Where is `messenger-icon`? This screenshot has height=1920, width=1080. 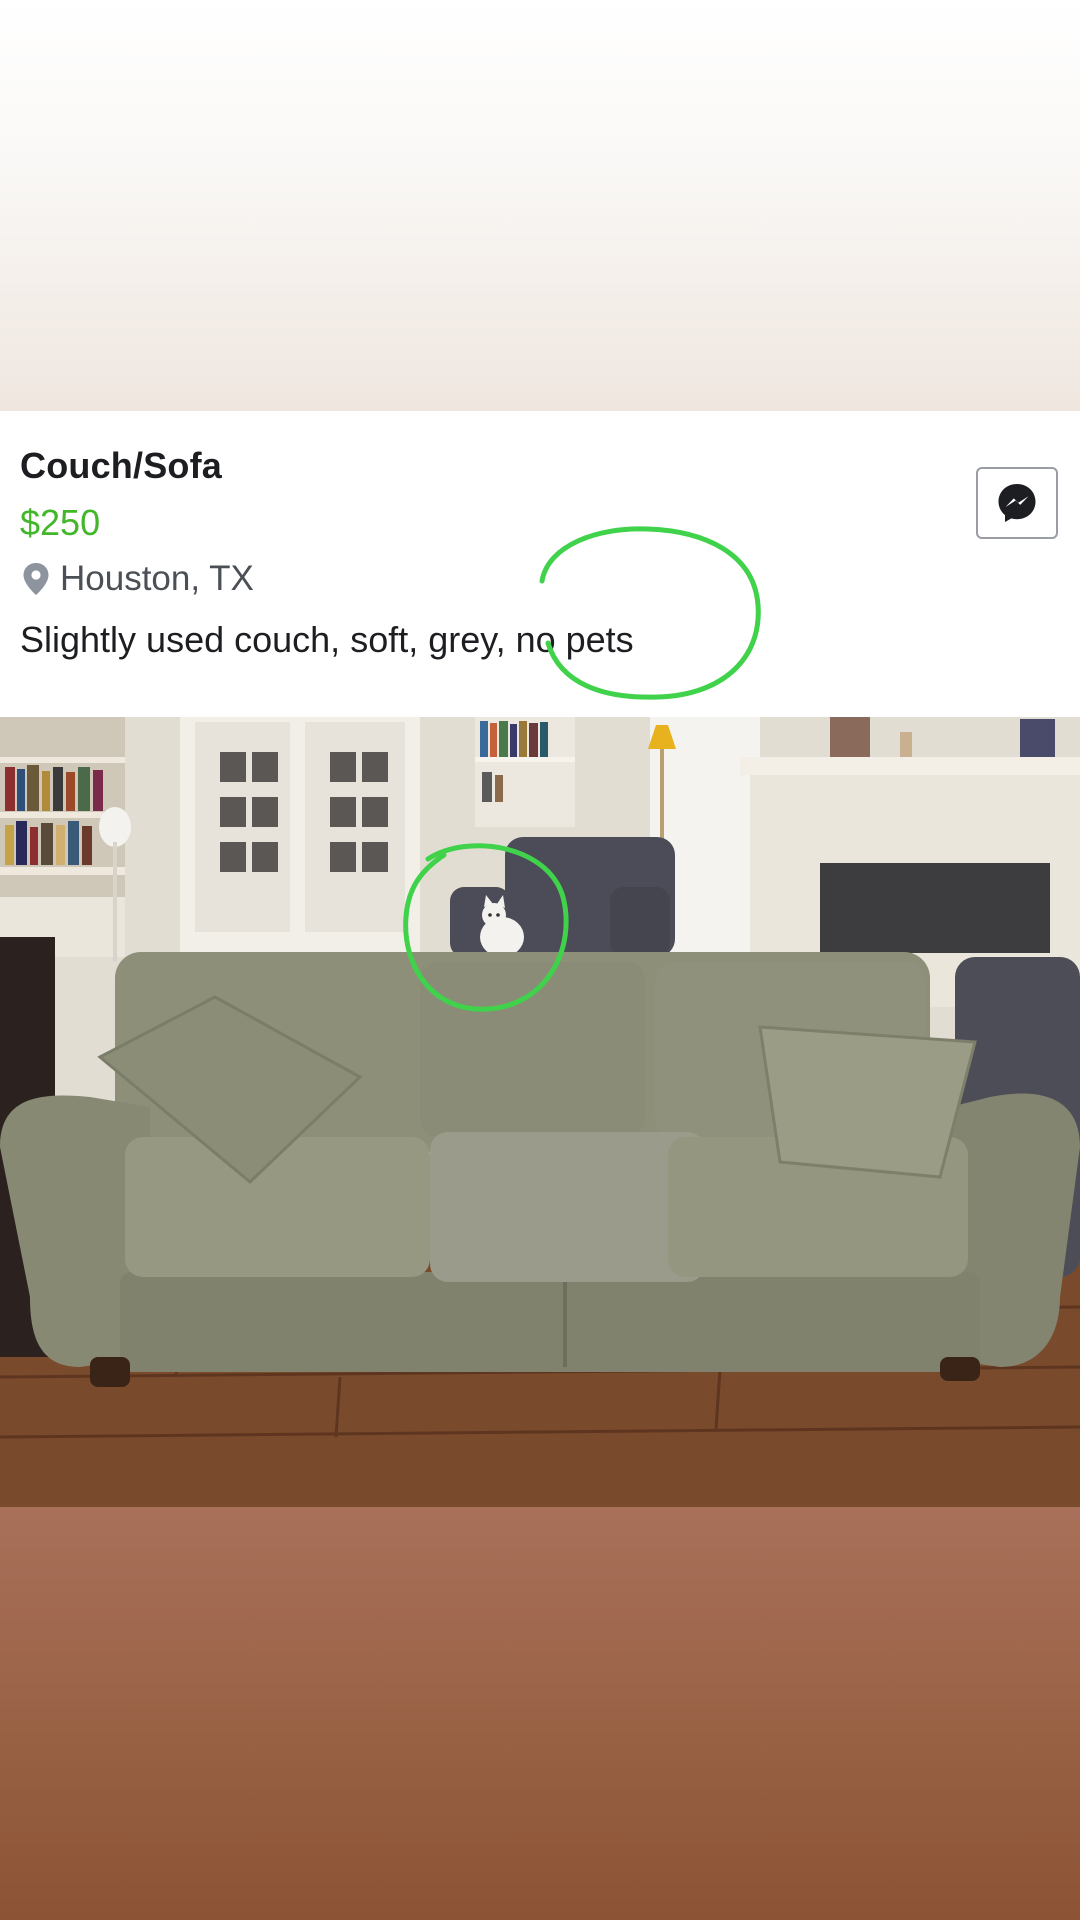
messenger-icon is located at coordinates (1017, 503).